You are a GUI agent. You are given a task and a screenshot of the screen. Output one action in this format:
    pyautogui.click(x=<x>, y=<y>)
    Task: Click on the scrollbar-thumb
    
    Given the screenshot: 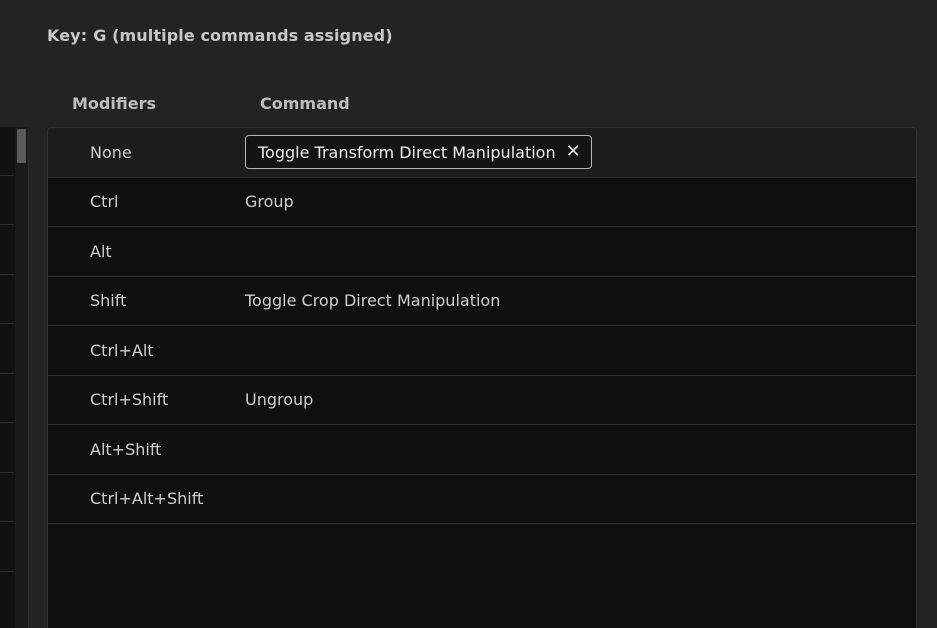 What is the action you would take?
    pyautogui.click(x=21, y=146)
    